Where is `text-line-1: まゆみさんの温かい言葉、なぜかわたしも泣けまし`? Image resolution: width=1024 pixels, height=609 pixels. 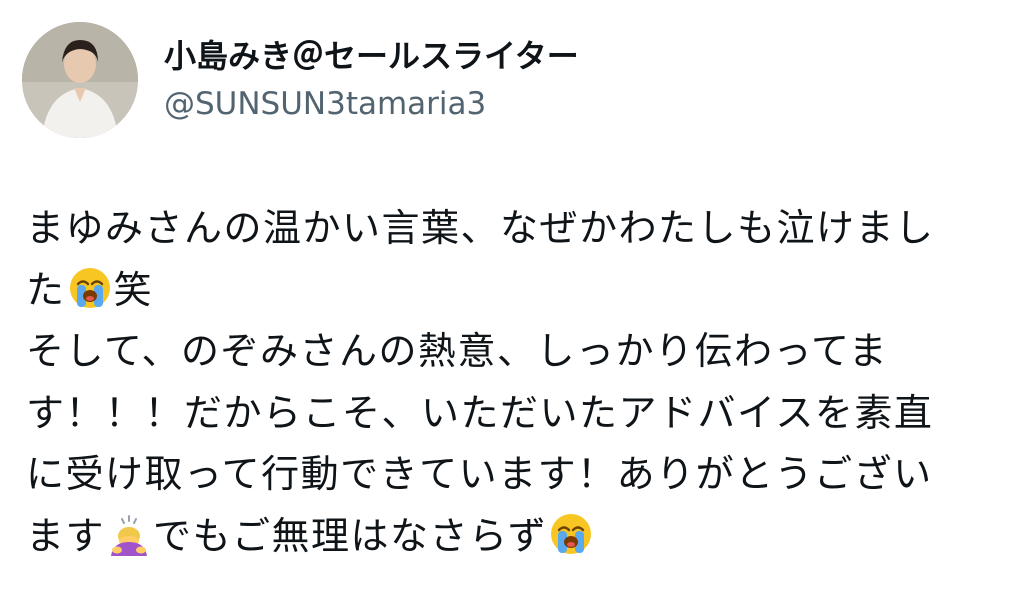
text-line-1: まゆみさんの温かい言葉、なぜかわたしも泣けまし is located at coordinates (516, 229).